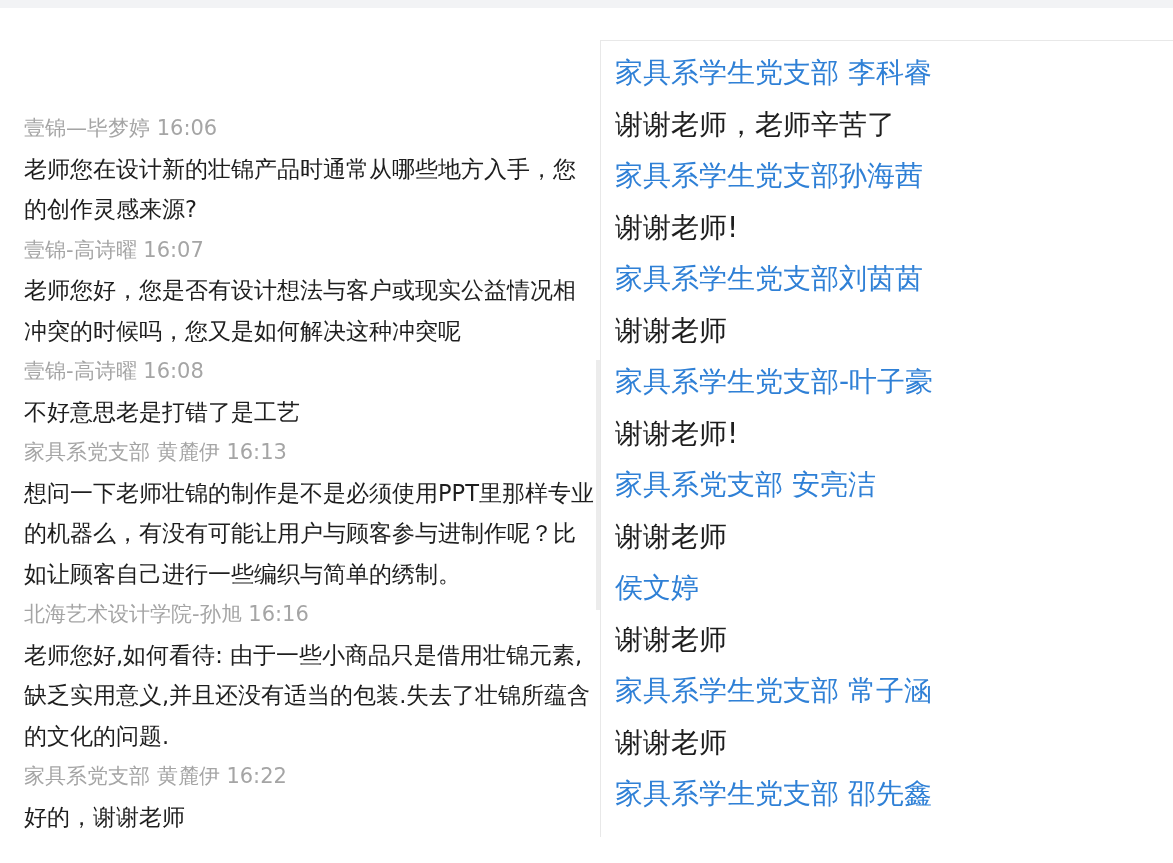  What do you see at coordinates (300, 311) in the screenshot?
I see `chat-message: 老师您好，您是否有设计想法与客户或现实公益情况相冲突的时候吗，您又是如何解决这种冲突呢` at bounding box center [300, 311].